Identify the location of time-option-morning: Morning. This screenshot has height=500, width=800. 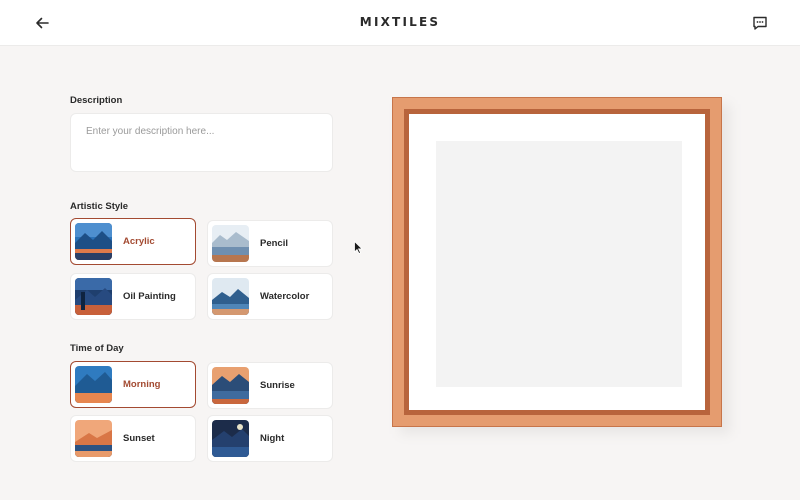
(133, 384).